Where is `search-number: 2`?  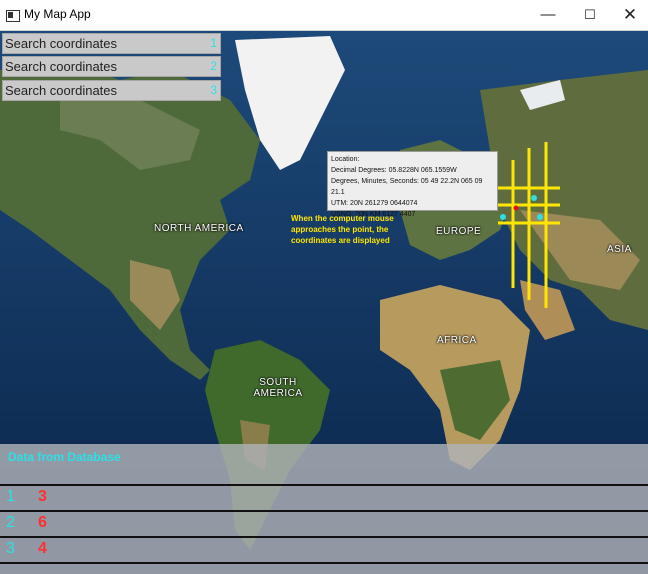
search-number: 2 is located at coordinates (213, 66).